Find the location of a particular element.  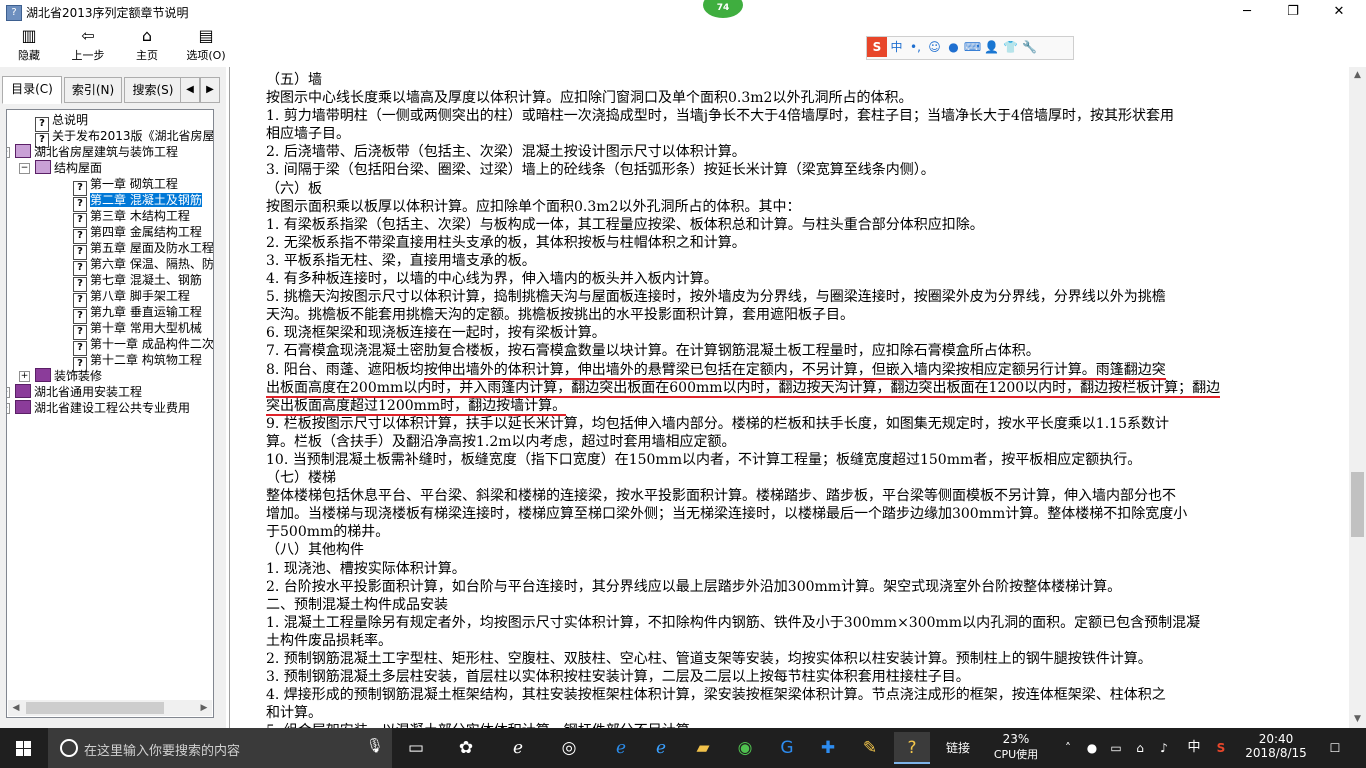

start-button is located at coordinates (24, 748).